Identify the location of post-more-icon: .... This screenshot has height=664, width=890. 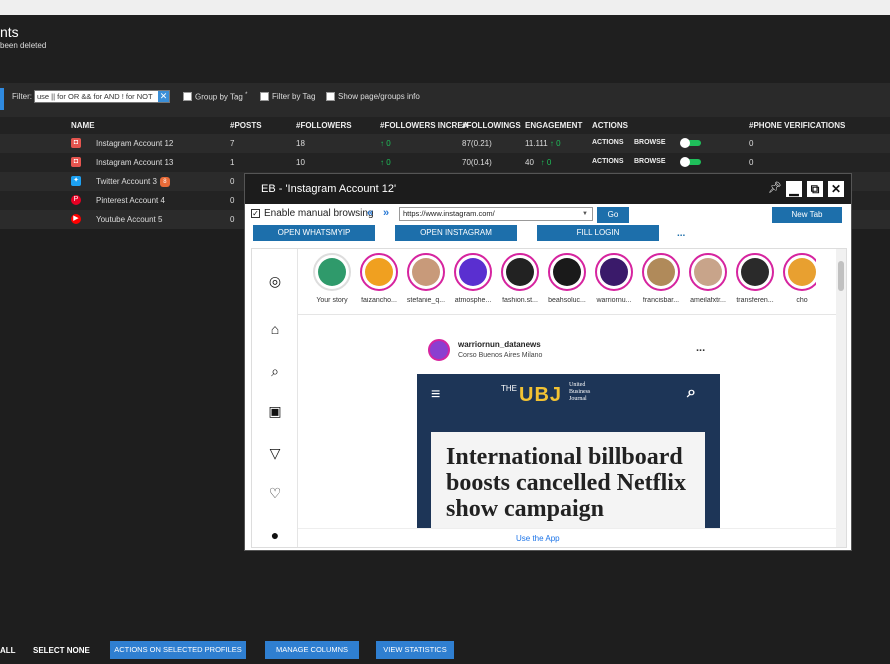
(700, 348).